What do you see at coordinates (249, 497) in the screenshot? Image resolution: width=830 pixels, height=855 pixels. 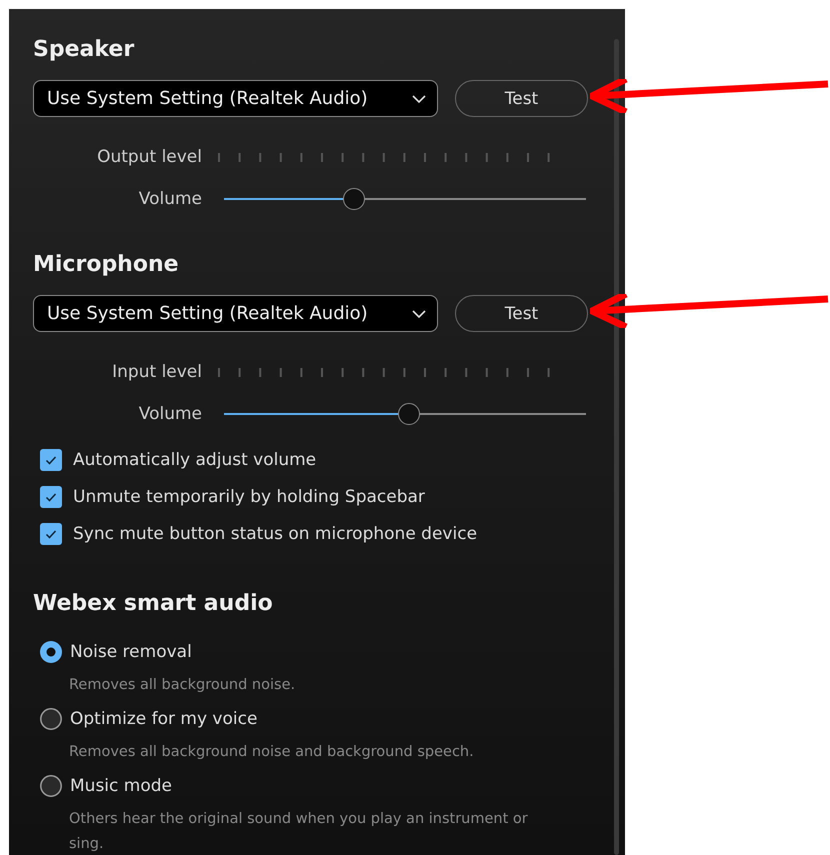 I see `checkbox-label: Unmute temporarily by holding Spacebar` at bounding box center [249, 497].